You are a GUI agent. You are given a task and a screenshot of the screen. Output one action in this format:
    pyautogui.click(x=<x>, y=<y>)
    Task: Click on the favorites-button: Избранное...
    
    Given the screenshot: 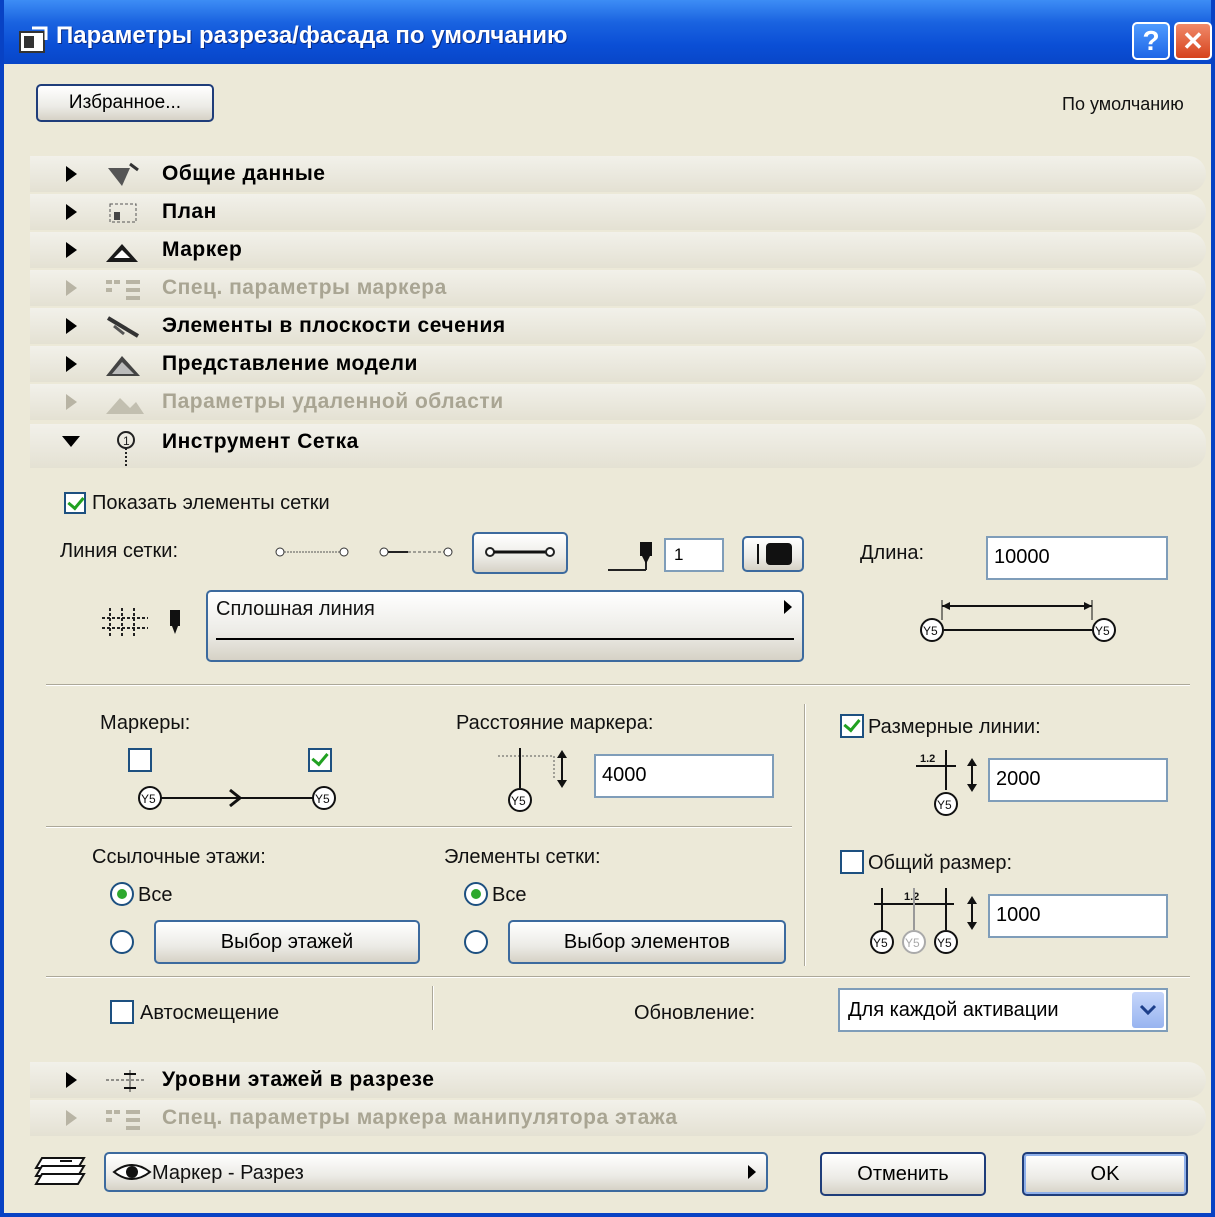 What is the action you would take?
    pyautogui.click(x=125, y=103)
    